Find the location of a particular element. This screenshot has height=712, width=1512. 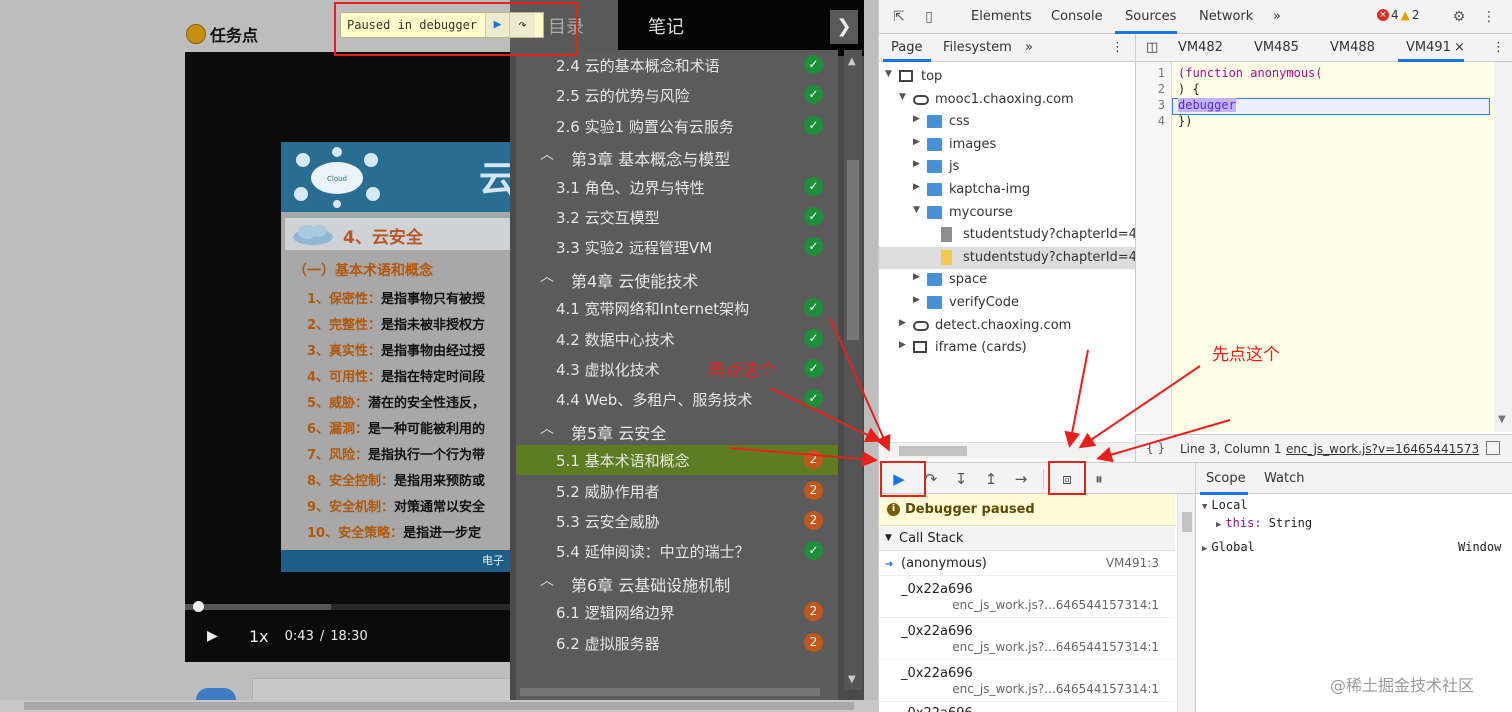

video-progress-bar is located at coordinates (347, 606).